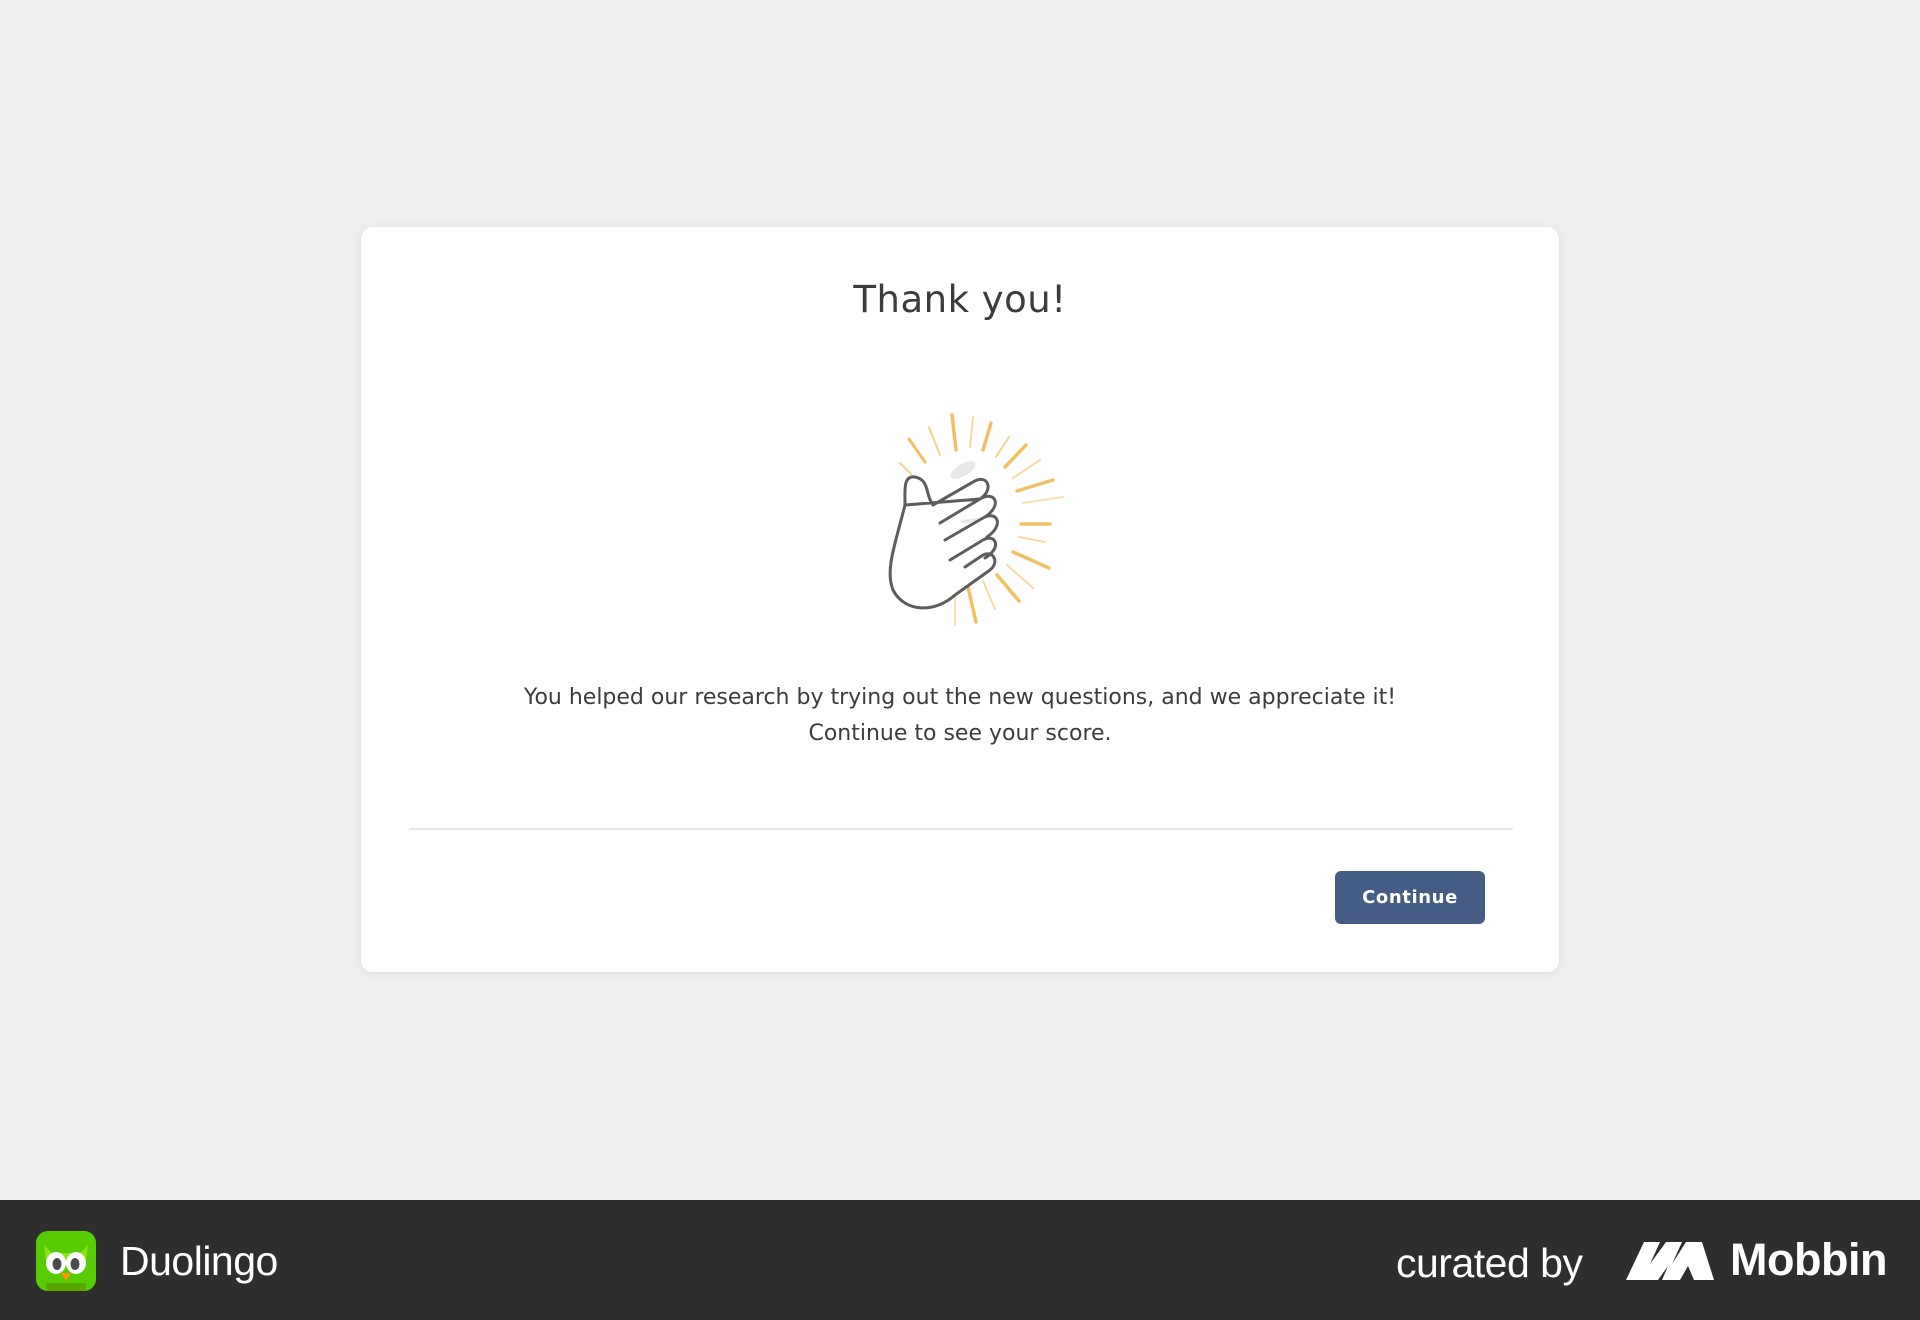 The height and width of the screenshot is (1320, 1920). I want to click on duolingo-owl-icon, so click(66, 1261).